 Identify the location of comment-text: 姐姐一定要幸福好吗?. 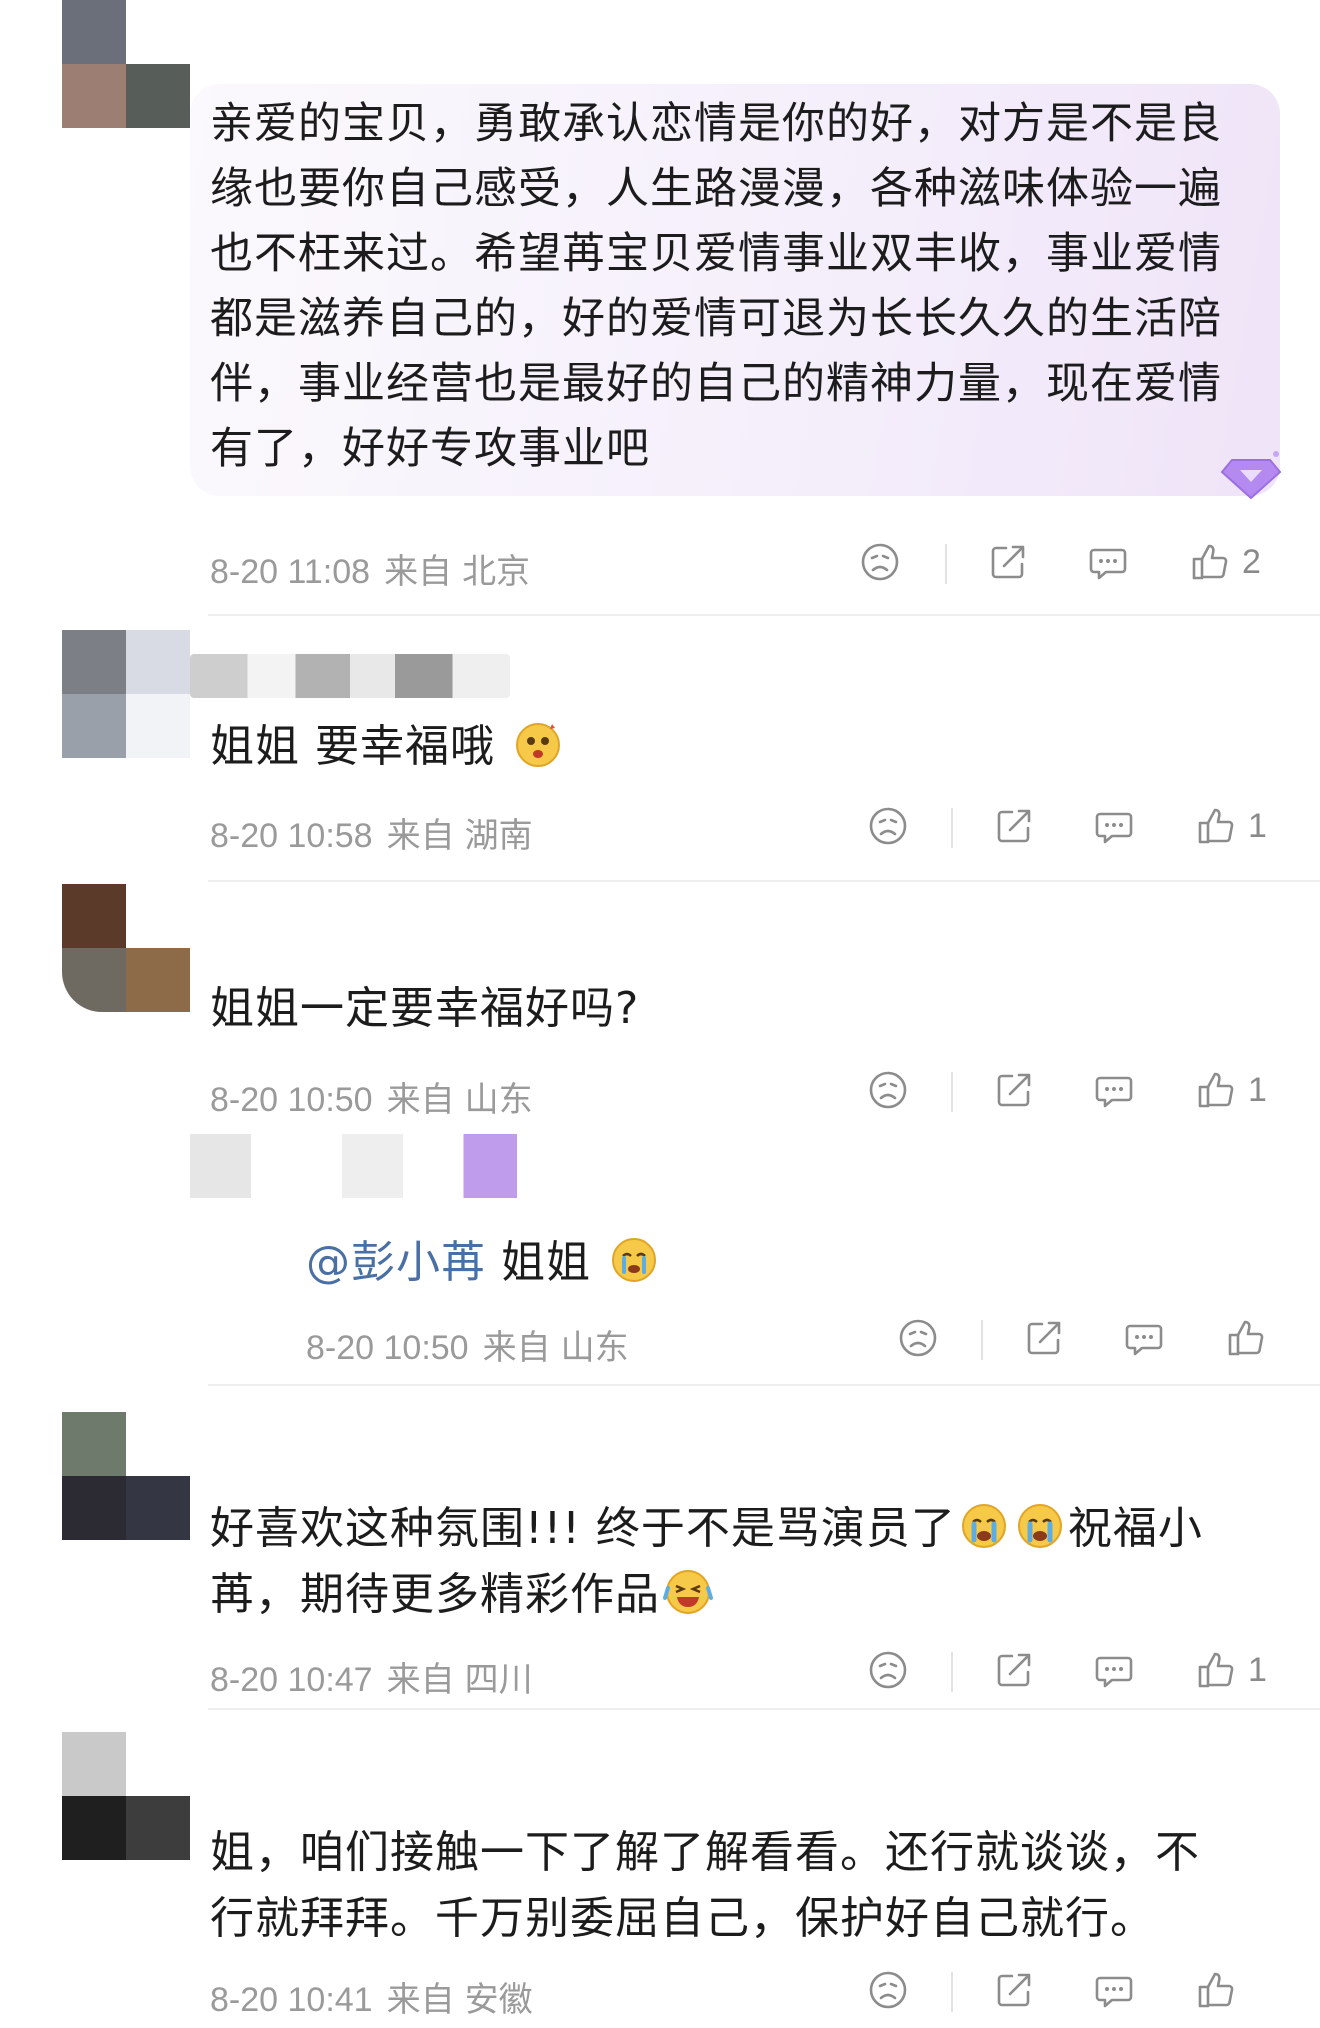
(425, 1008).